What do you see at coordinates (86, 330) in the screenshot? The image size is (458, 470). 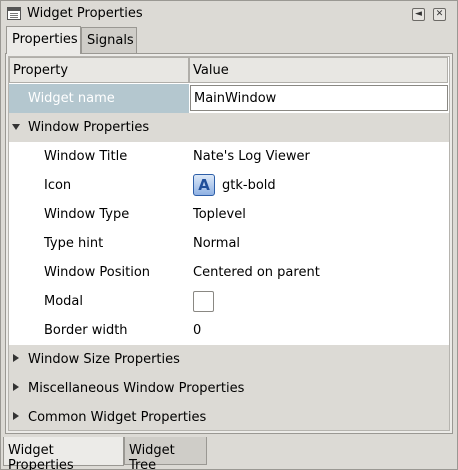 I see `property-label: Border width` at bounding box center [86, 330].